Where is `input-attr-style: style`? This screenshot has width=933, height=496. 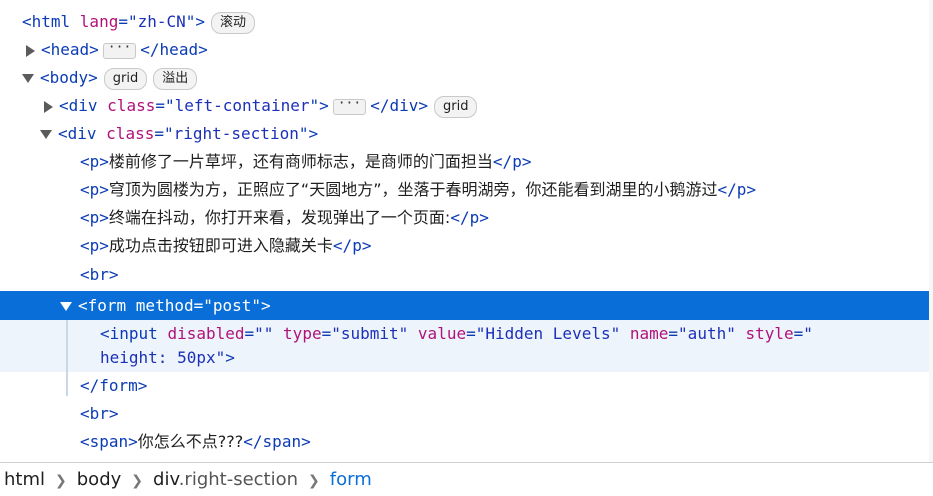
input-attr-style: style is located at coordinates (769, 333).